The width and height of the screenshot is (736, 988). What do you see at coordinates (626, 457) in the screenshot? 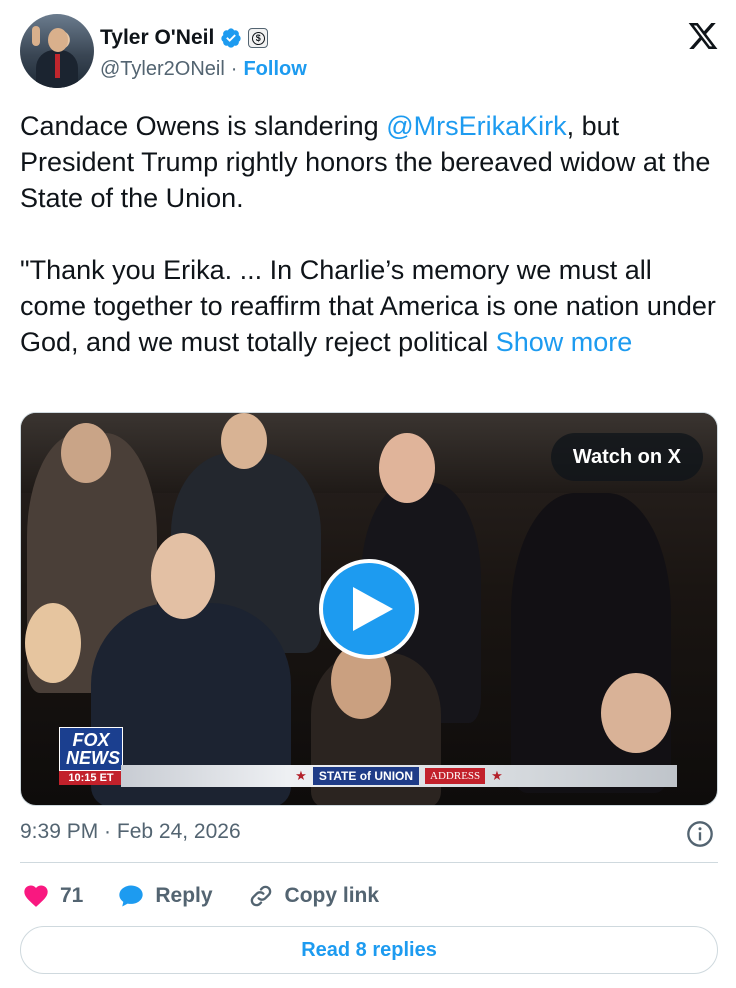
I see `watch-on-x-button: Watch on X` at bounding box center [626, 457].